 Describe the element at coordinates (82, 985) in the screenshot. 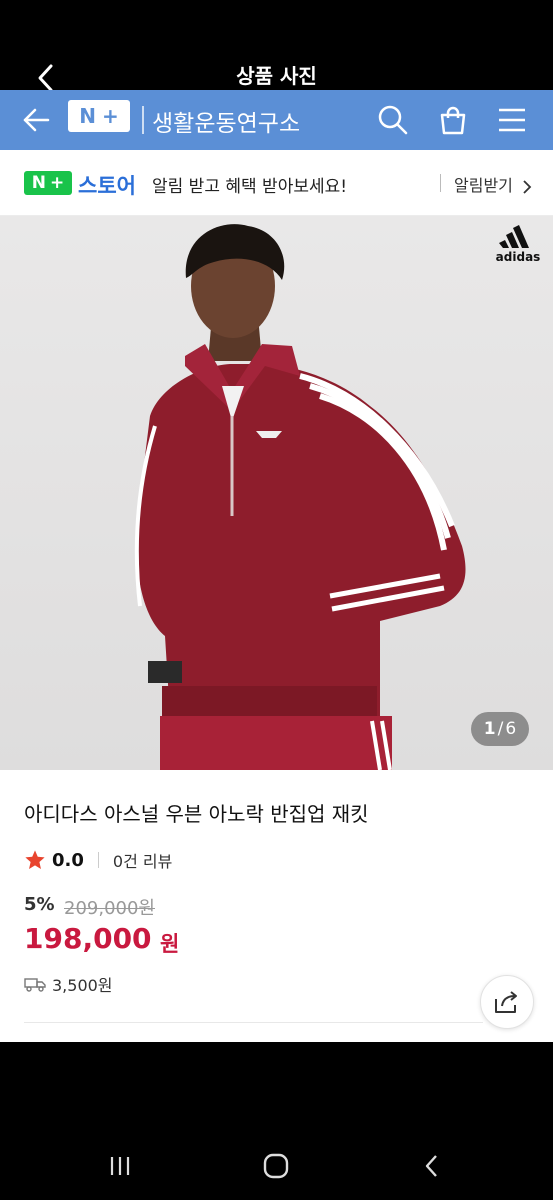

I see `shipping-fee-value: 3,500원` at that location.